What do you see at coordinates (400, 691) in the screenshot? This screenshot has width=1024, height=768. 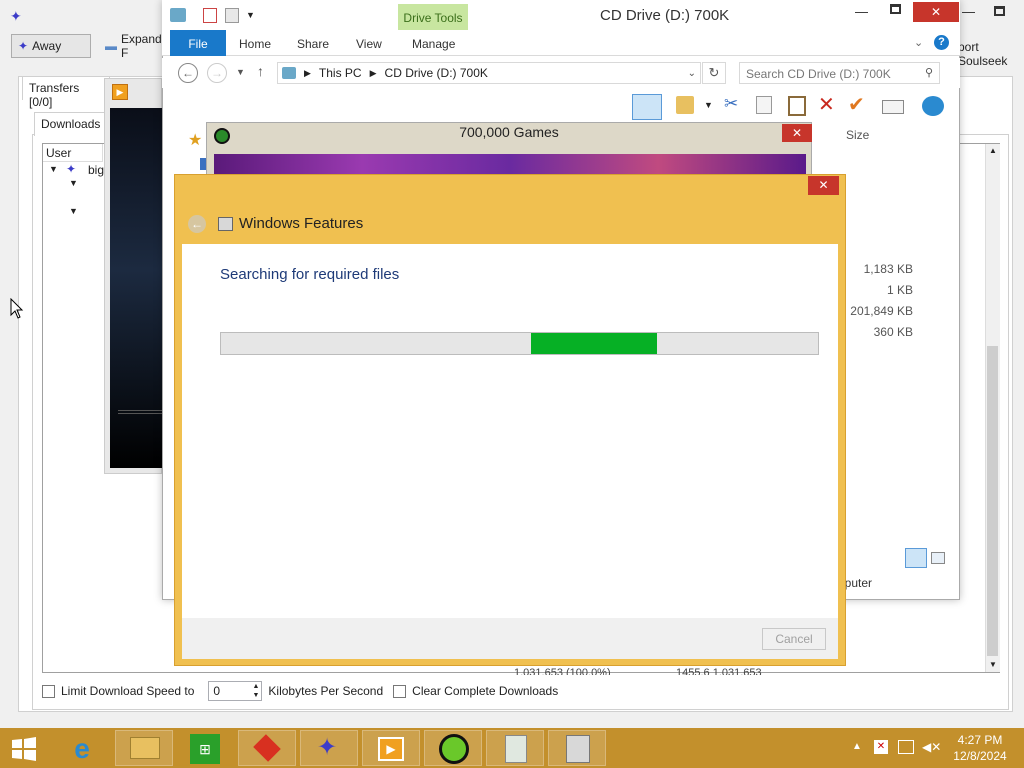 I see `clear-complete-checkbox` at bounding box center [400, 691].